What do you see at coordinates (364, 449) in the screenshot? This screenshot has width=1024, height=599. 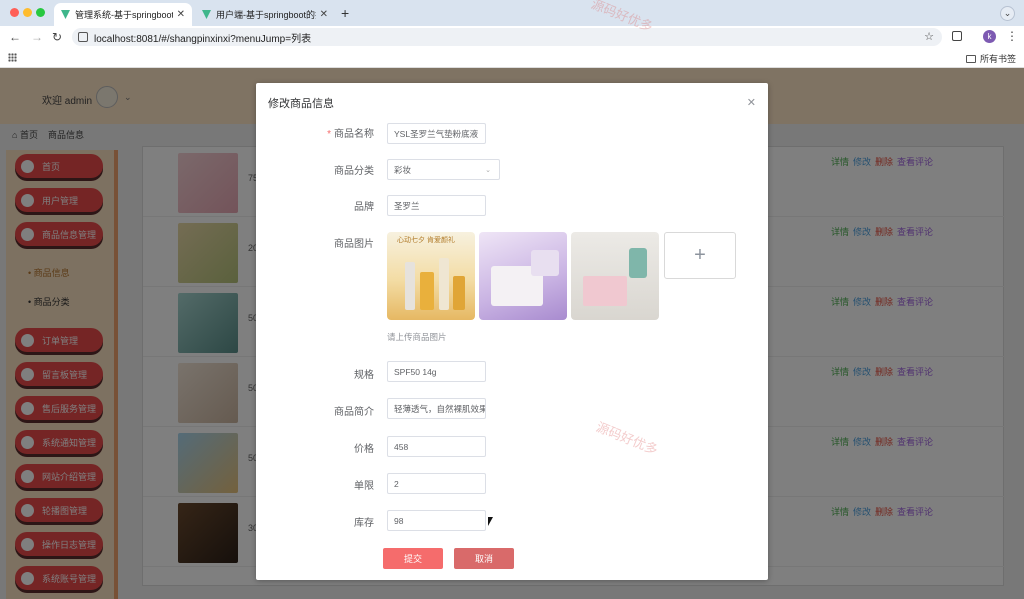 I see `price-label: 价格` at bounding box center [364, 449].